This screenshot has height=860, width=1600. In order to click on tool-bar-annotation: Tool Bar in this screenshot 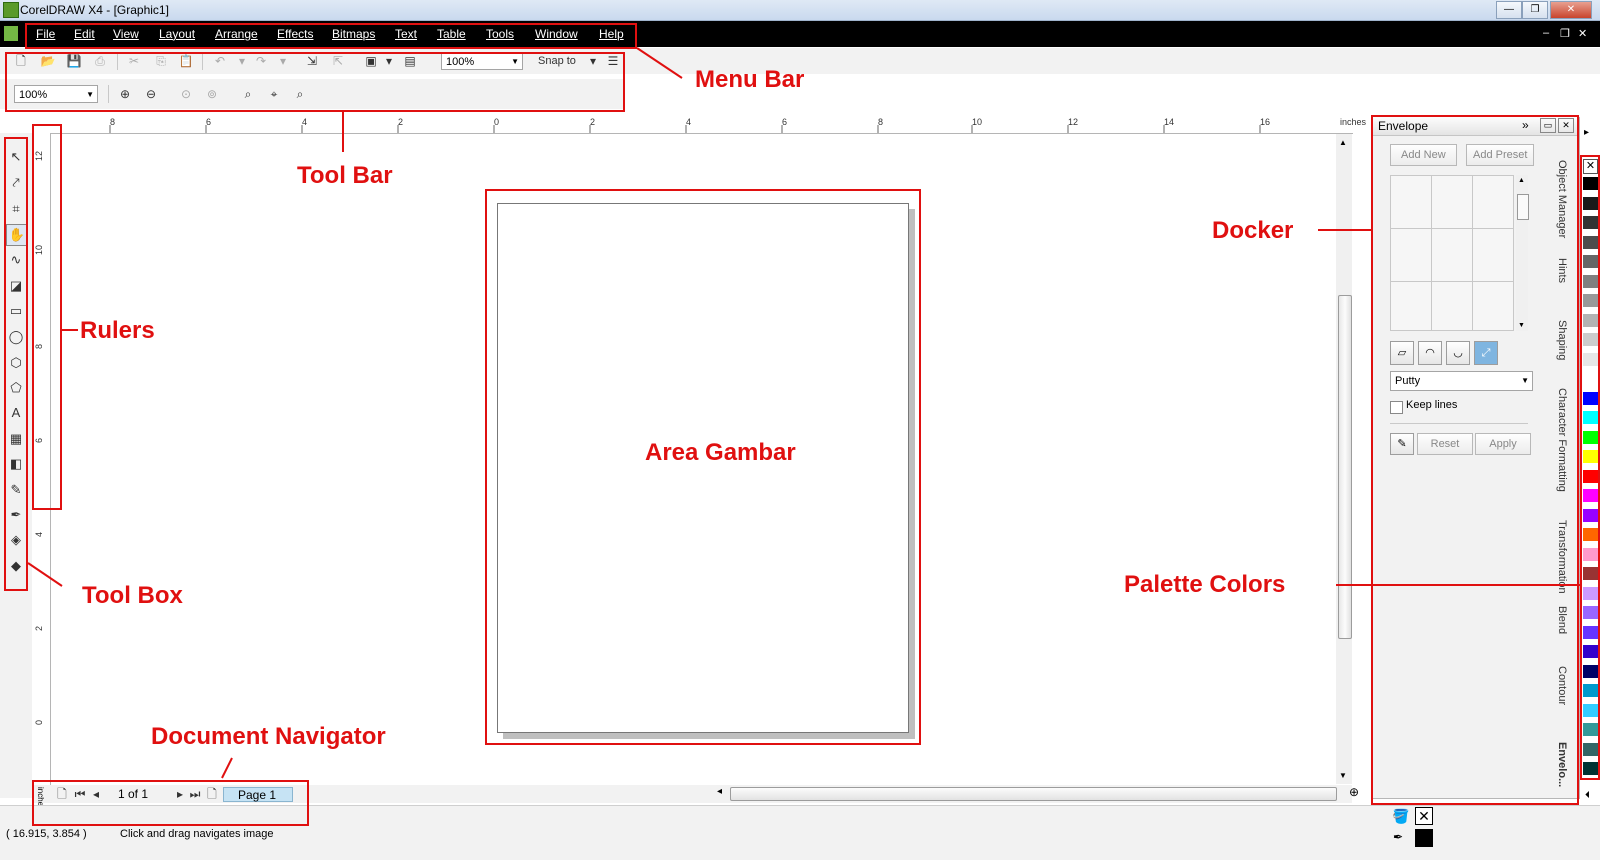, I will do `click(345, 175)`.